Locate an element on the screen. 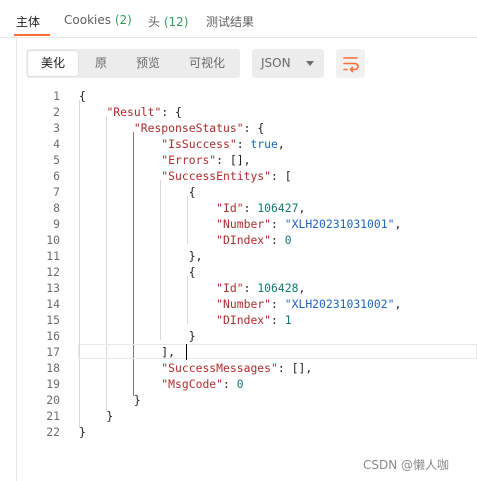 This screenshot has width=477, height=481. tab-test-results: 测试结果 is located at coordinates (230, 21).